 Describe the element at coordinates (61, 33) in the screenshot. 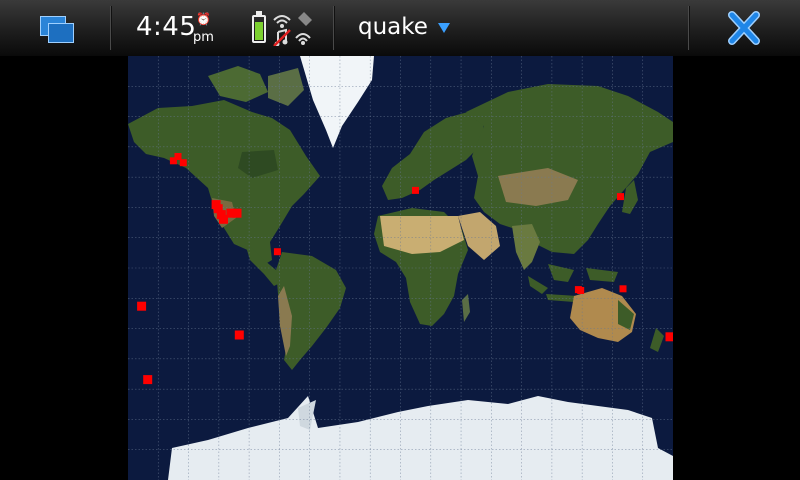

I see `window-front-shape` at that location.